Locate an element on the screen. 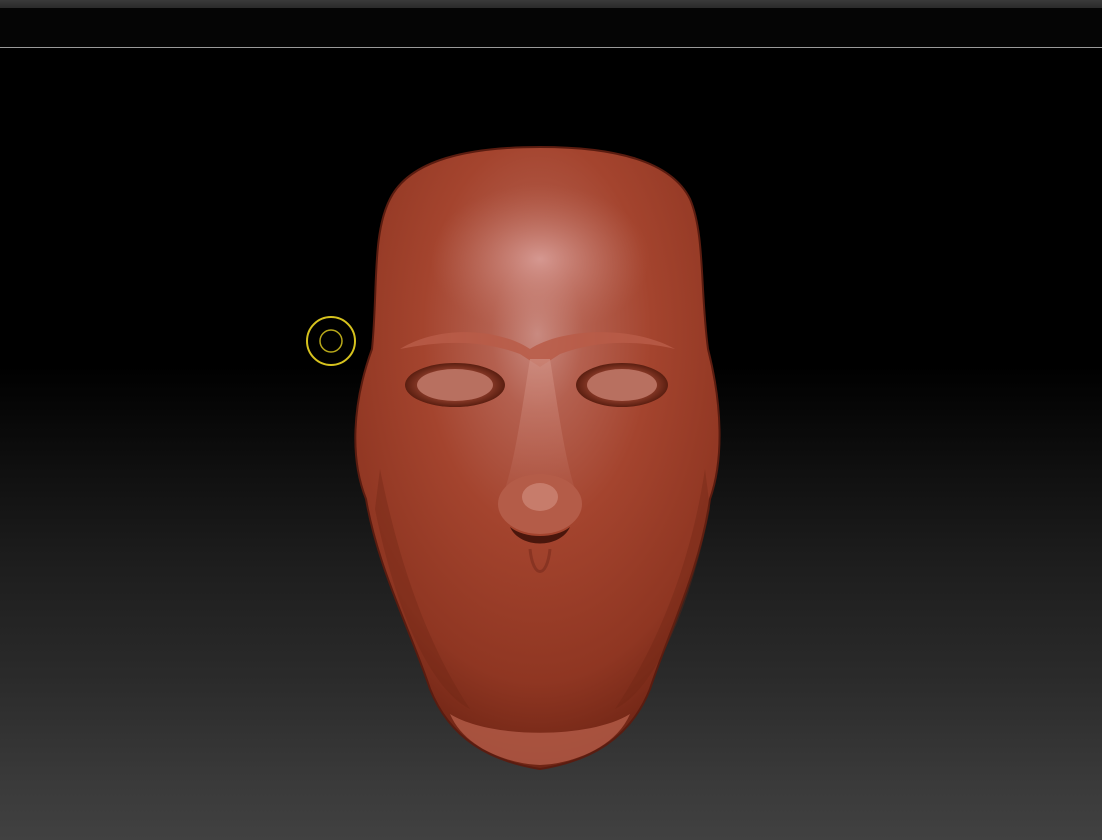  title-strip is located at coordinates (551, 4).